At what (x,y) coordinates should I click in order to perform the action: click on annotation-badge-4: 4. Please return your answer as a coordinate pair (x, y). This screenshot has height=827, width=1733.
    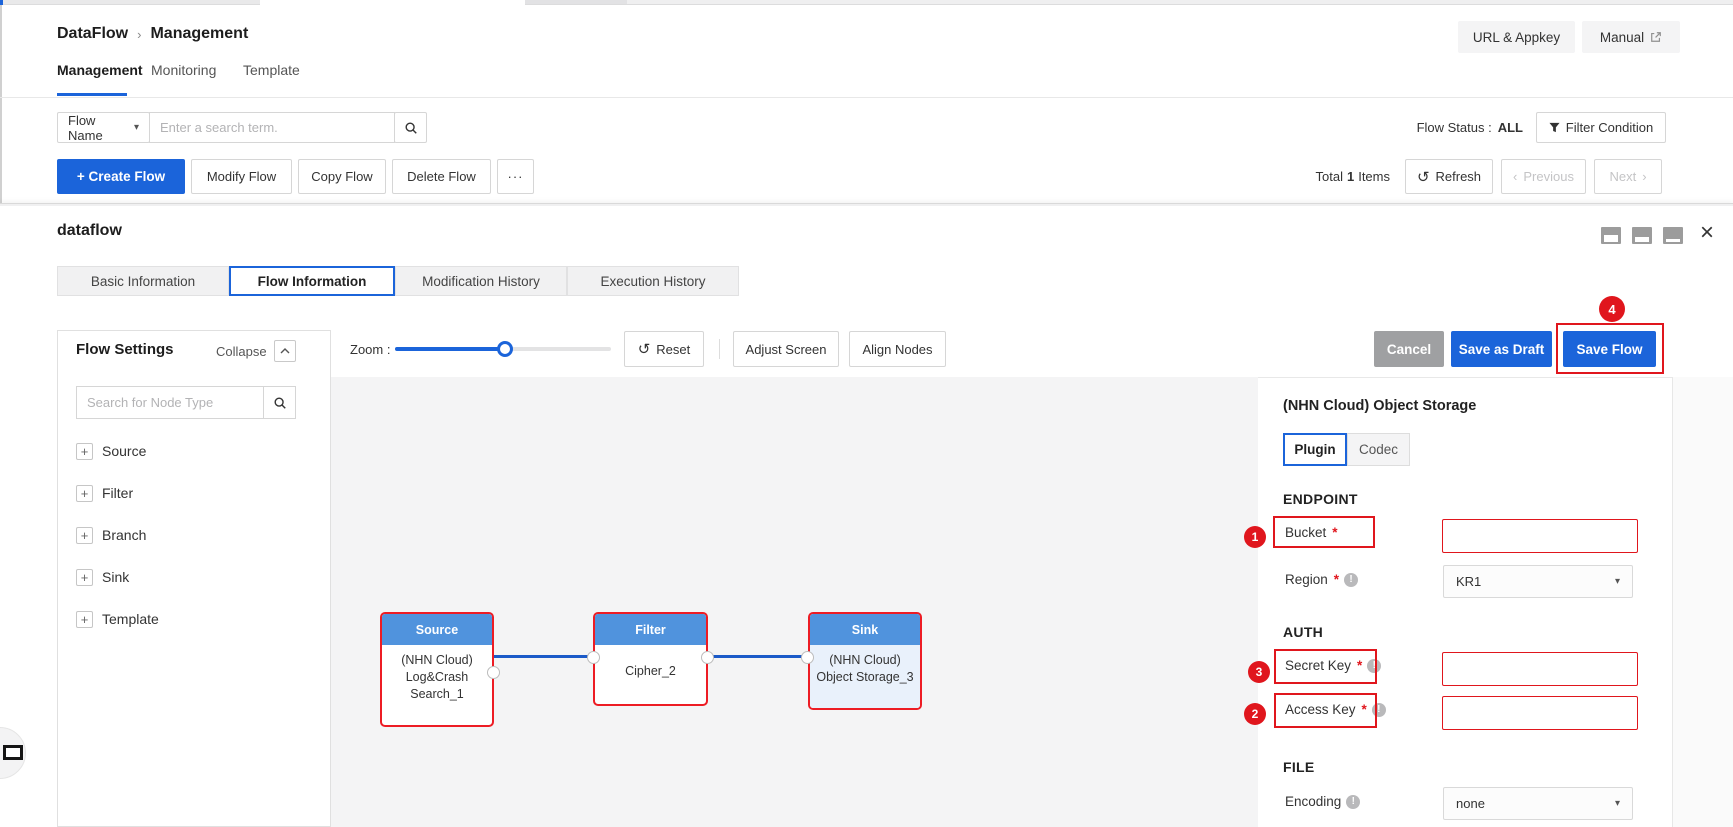
    Looking at the image, I should click on (1612, 309).